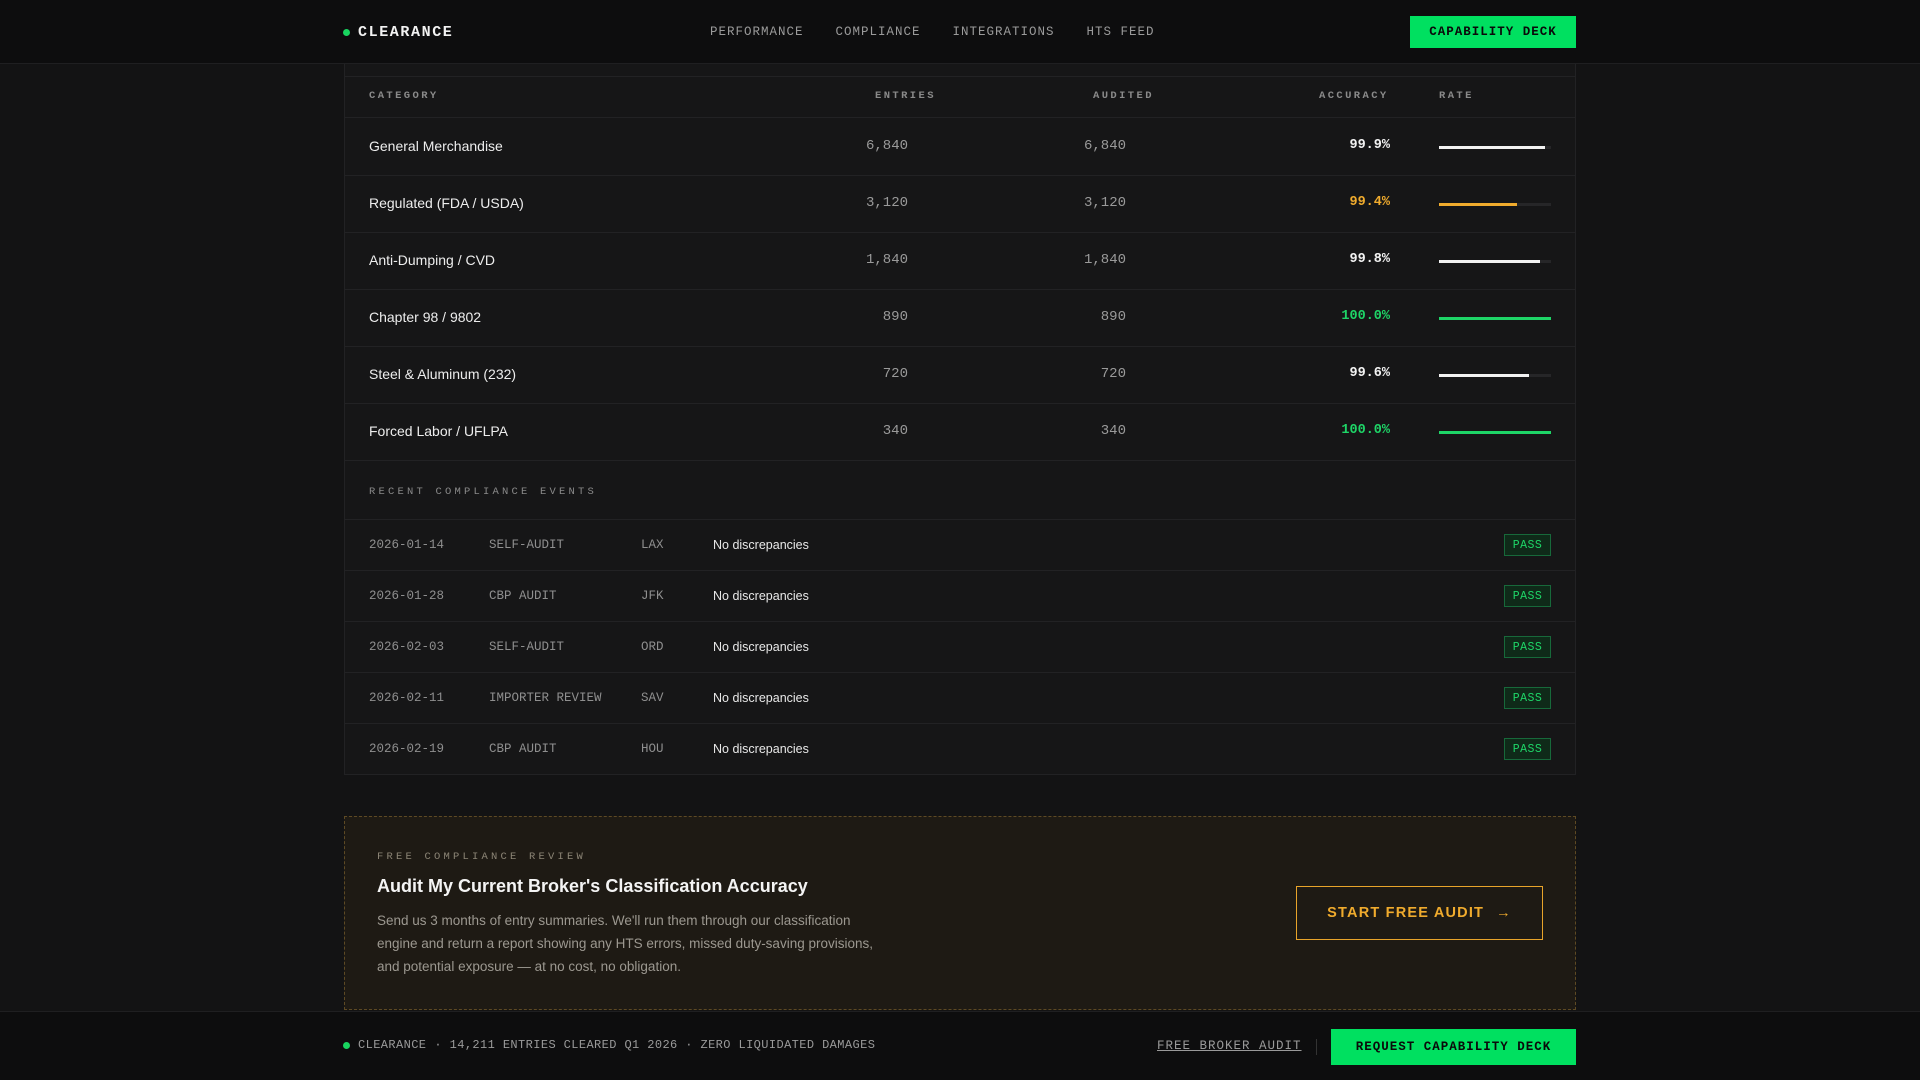 Image resolution: width=1920 pixels, height=1080 pixels. I want to click on brand-logo: CLEARANCE, so click(398, 32).